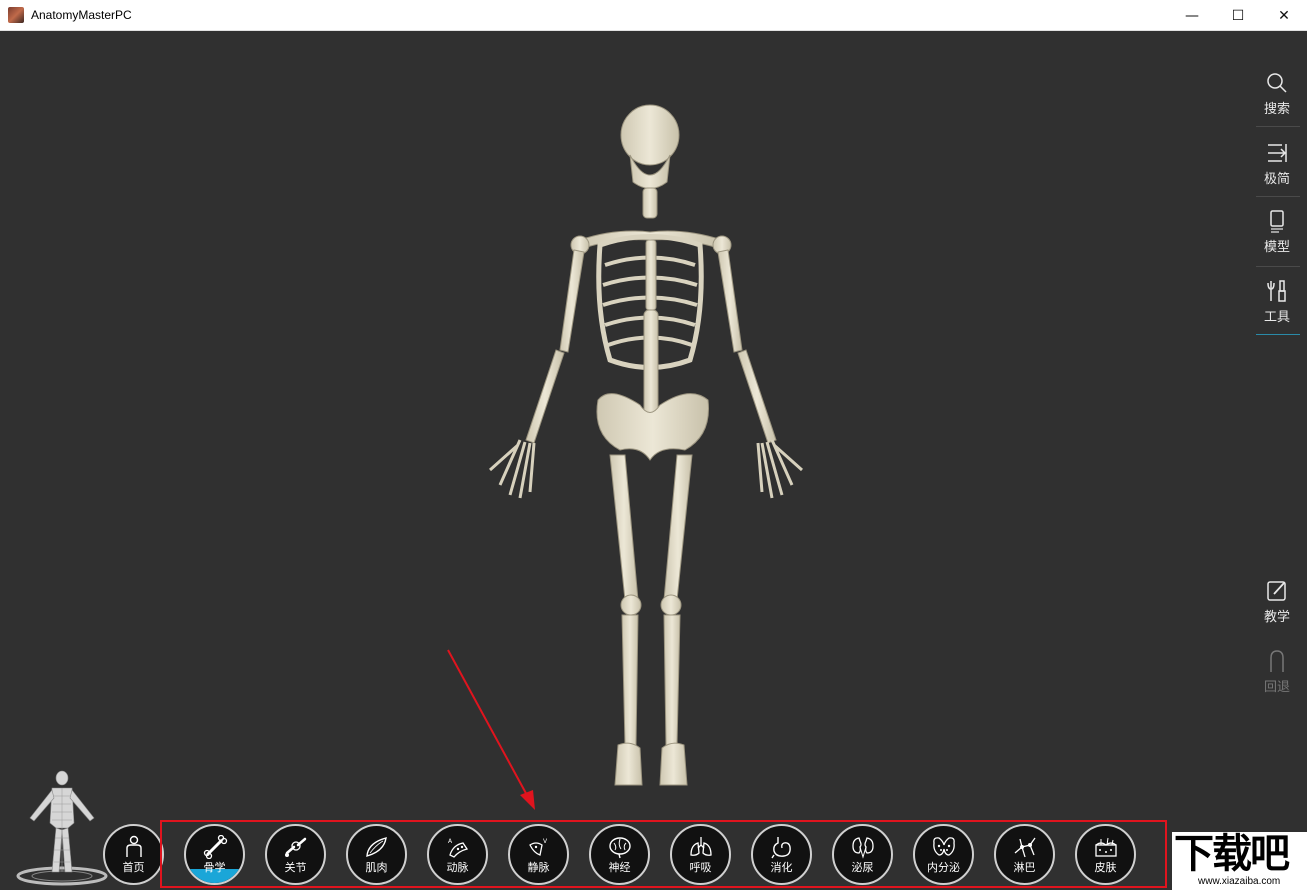  What do you see at coordinates (1277, 177) in the screenshot?
I see `minimal-label: 极简` at bounding box center [1277, 177].